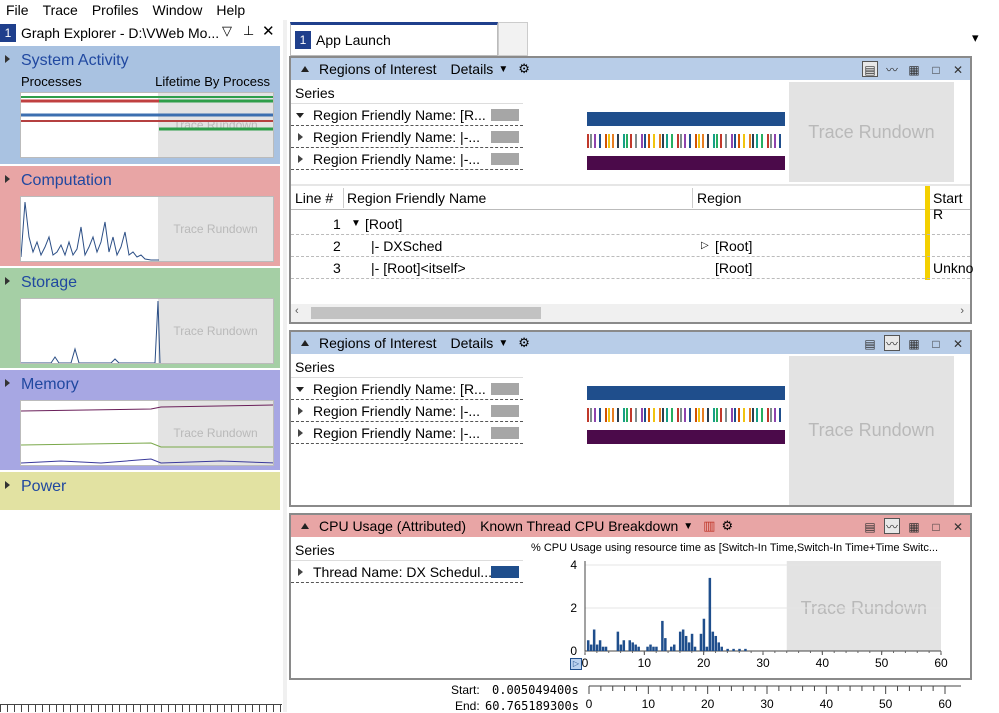 Image resolution: width=999 pixels, height=713 pixels. I want to click on ruler-label: 50, so click(886, 704).